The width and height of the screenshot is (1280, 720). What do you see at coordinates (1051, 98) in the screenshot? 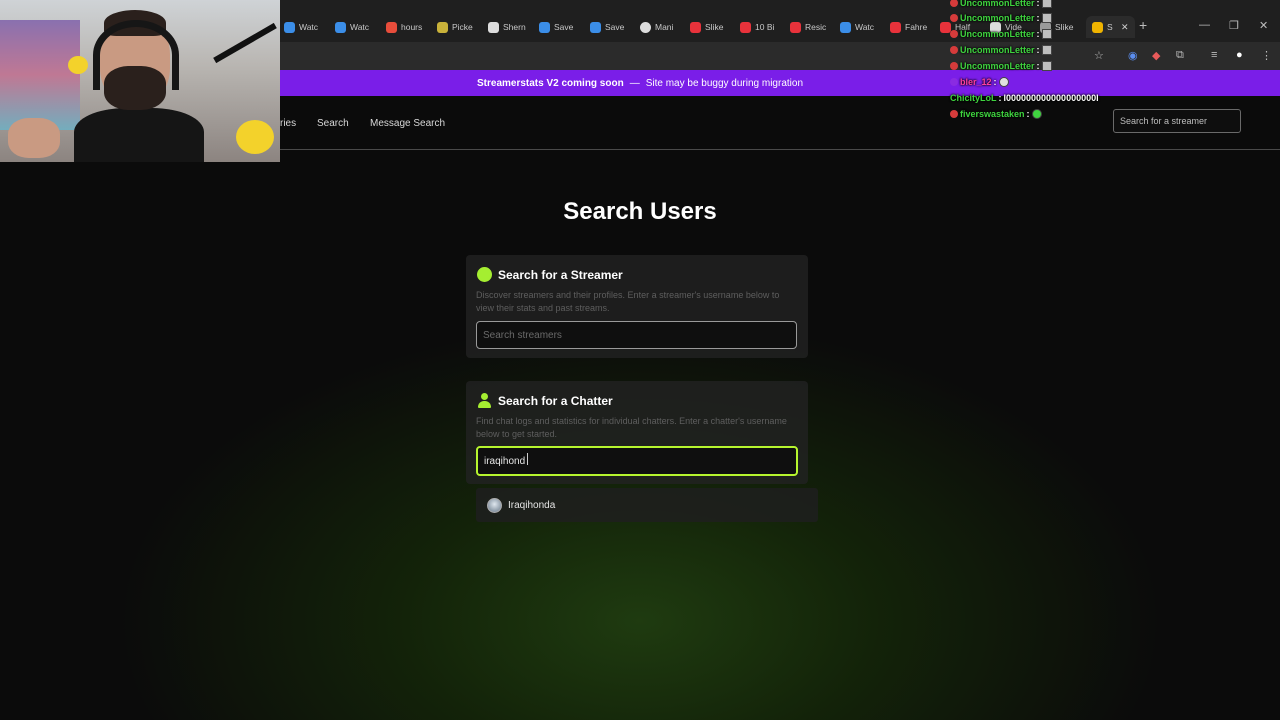
I see `chat-text: l000000000000000000l` at bounding box center [1051, 98].